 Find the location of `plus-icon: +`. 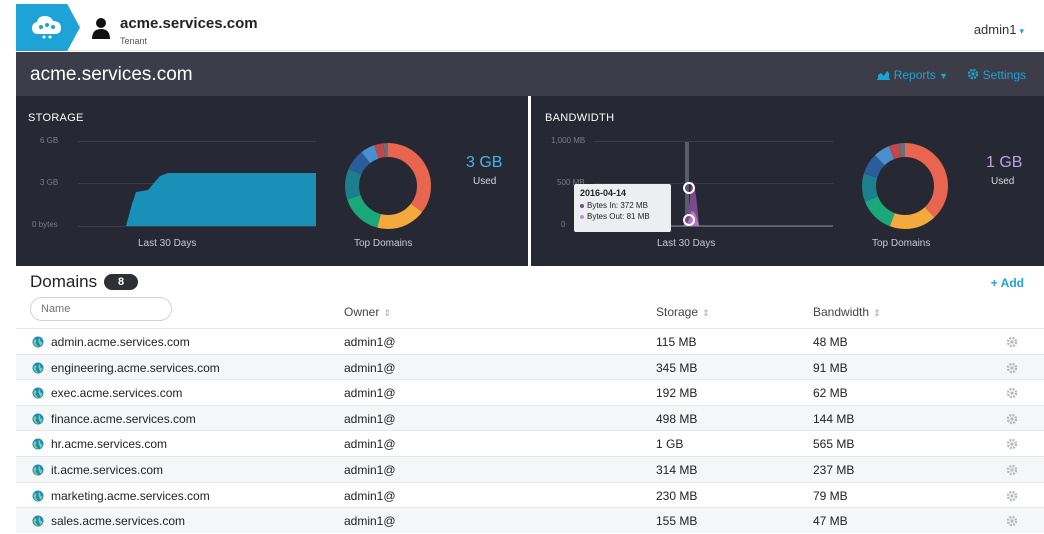

plus-icon: + is located at coordinates (994, 283).